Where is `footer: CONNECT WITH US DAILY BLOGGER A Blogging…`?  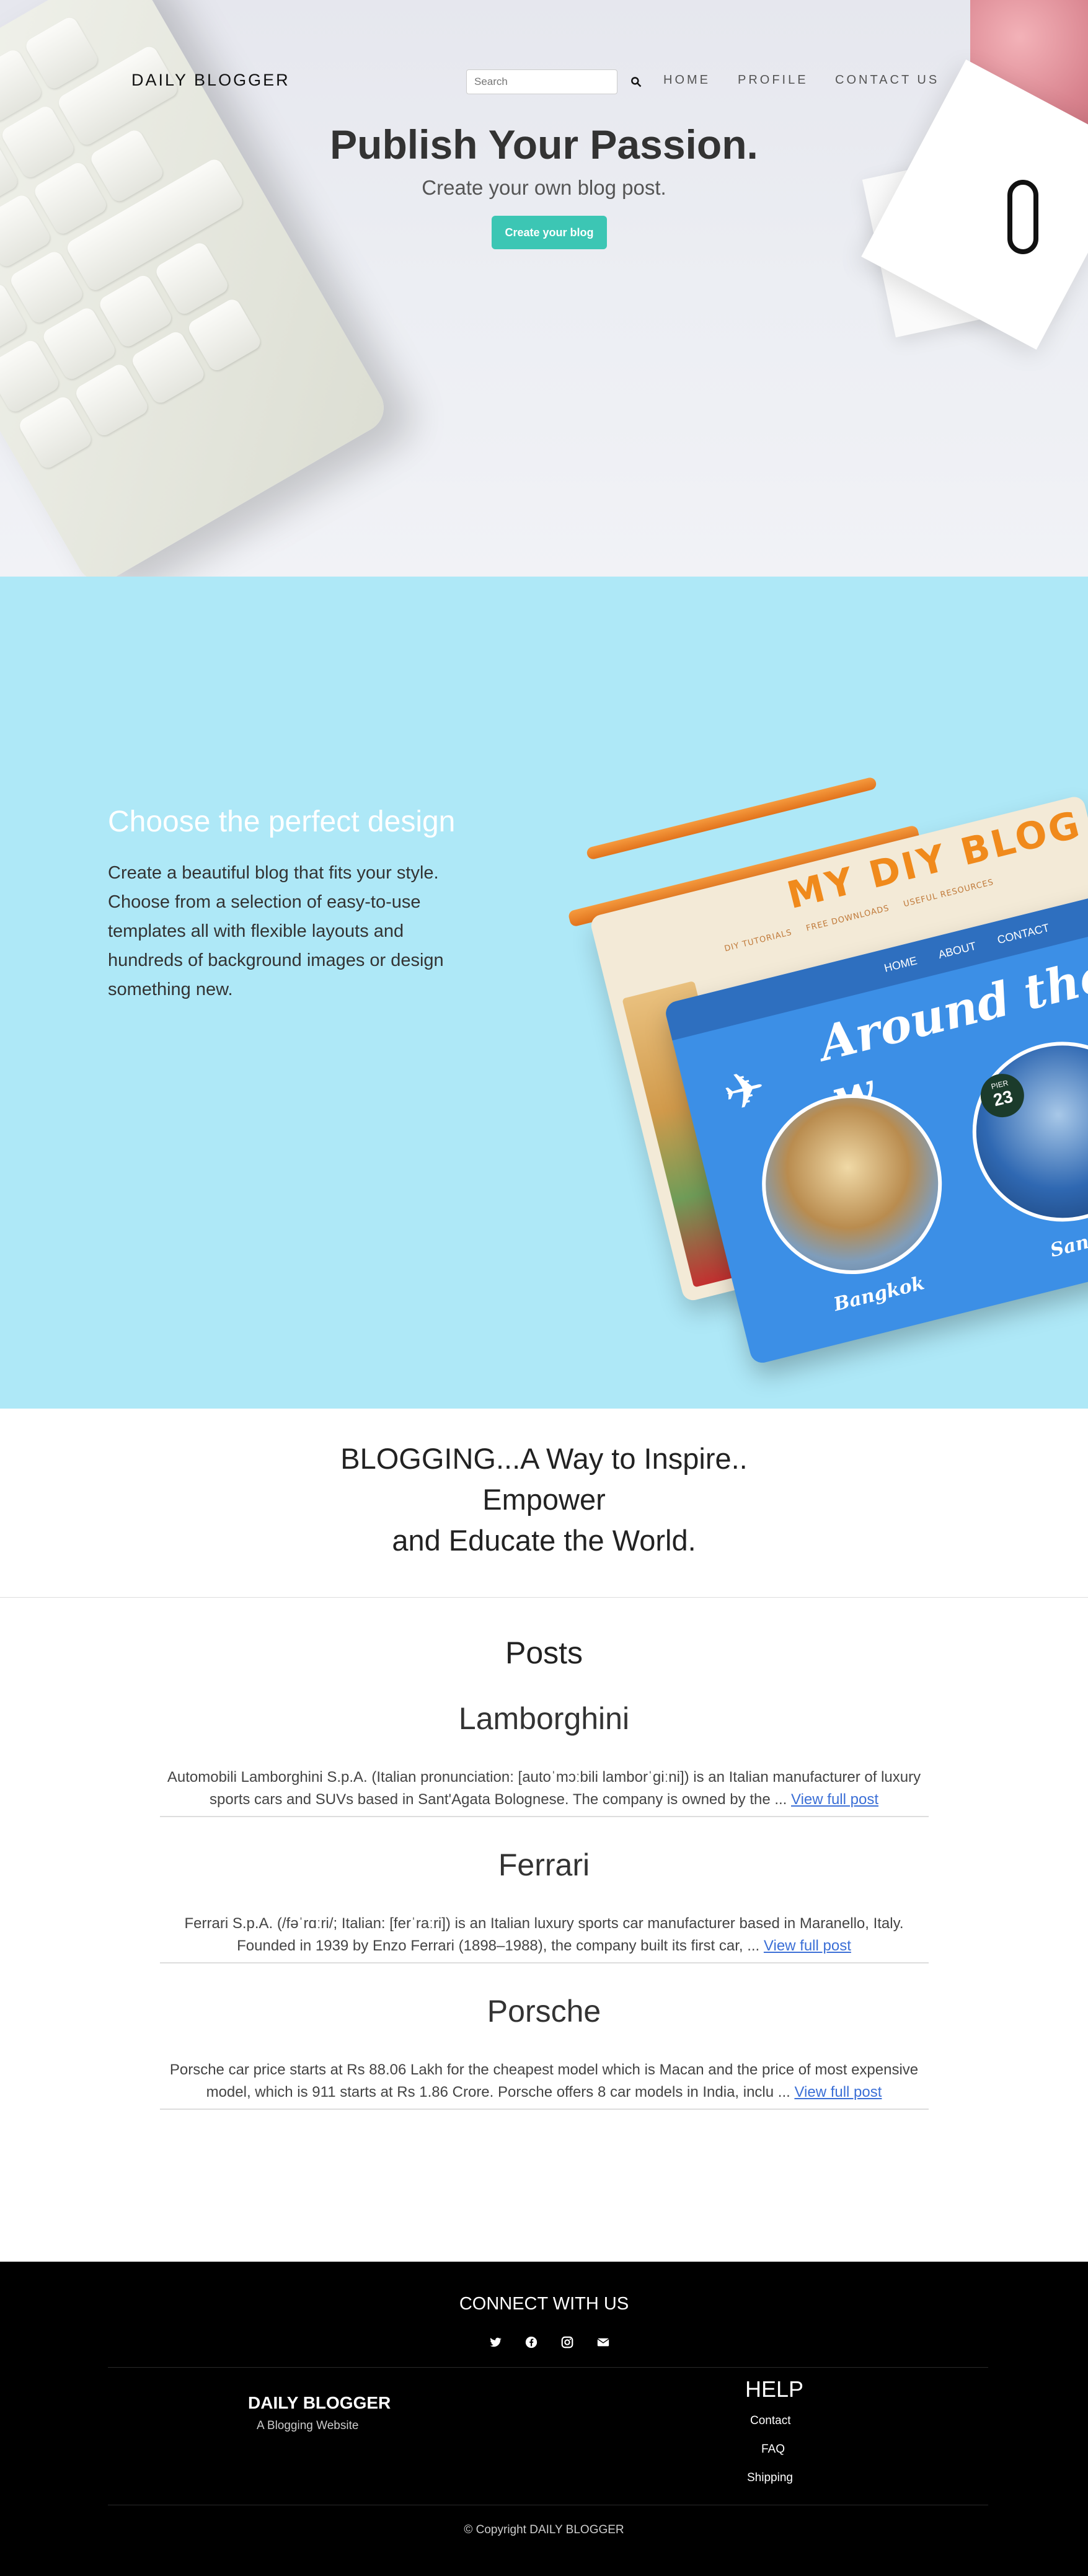 footer: CONNECT WITH US DAILY BLOGGER A Blogging… is located at coordinates (544, 2419).